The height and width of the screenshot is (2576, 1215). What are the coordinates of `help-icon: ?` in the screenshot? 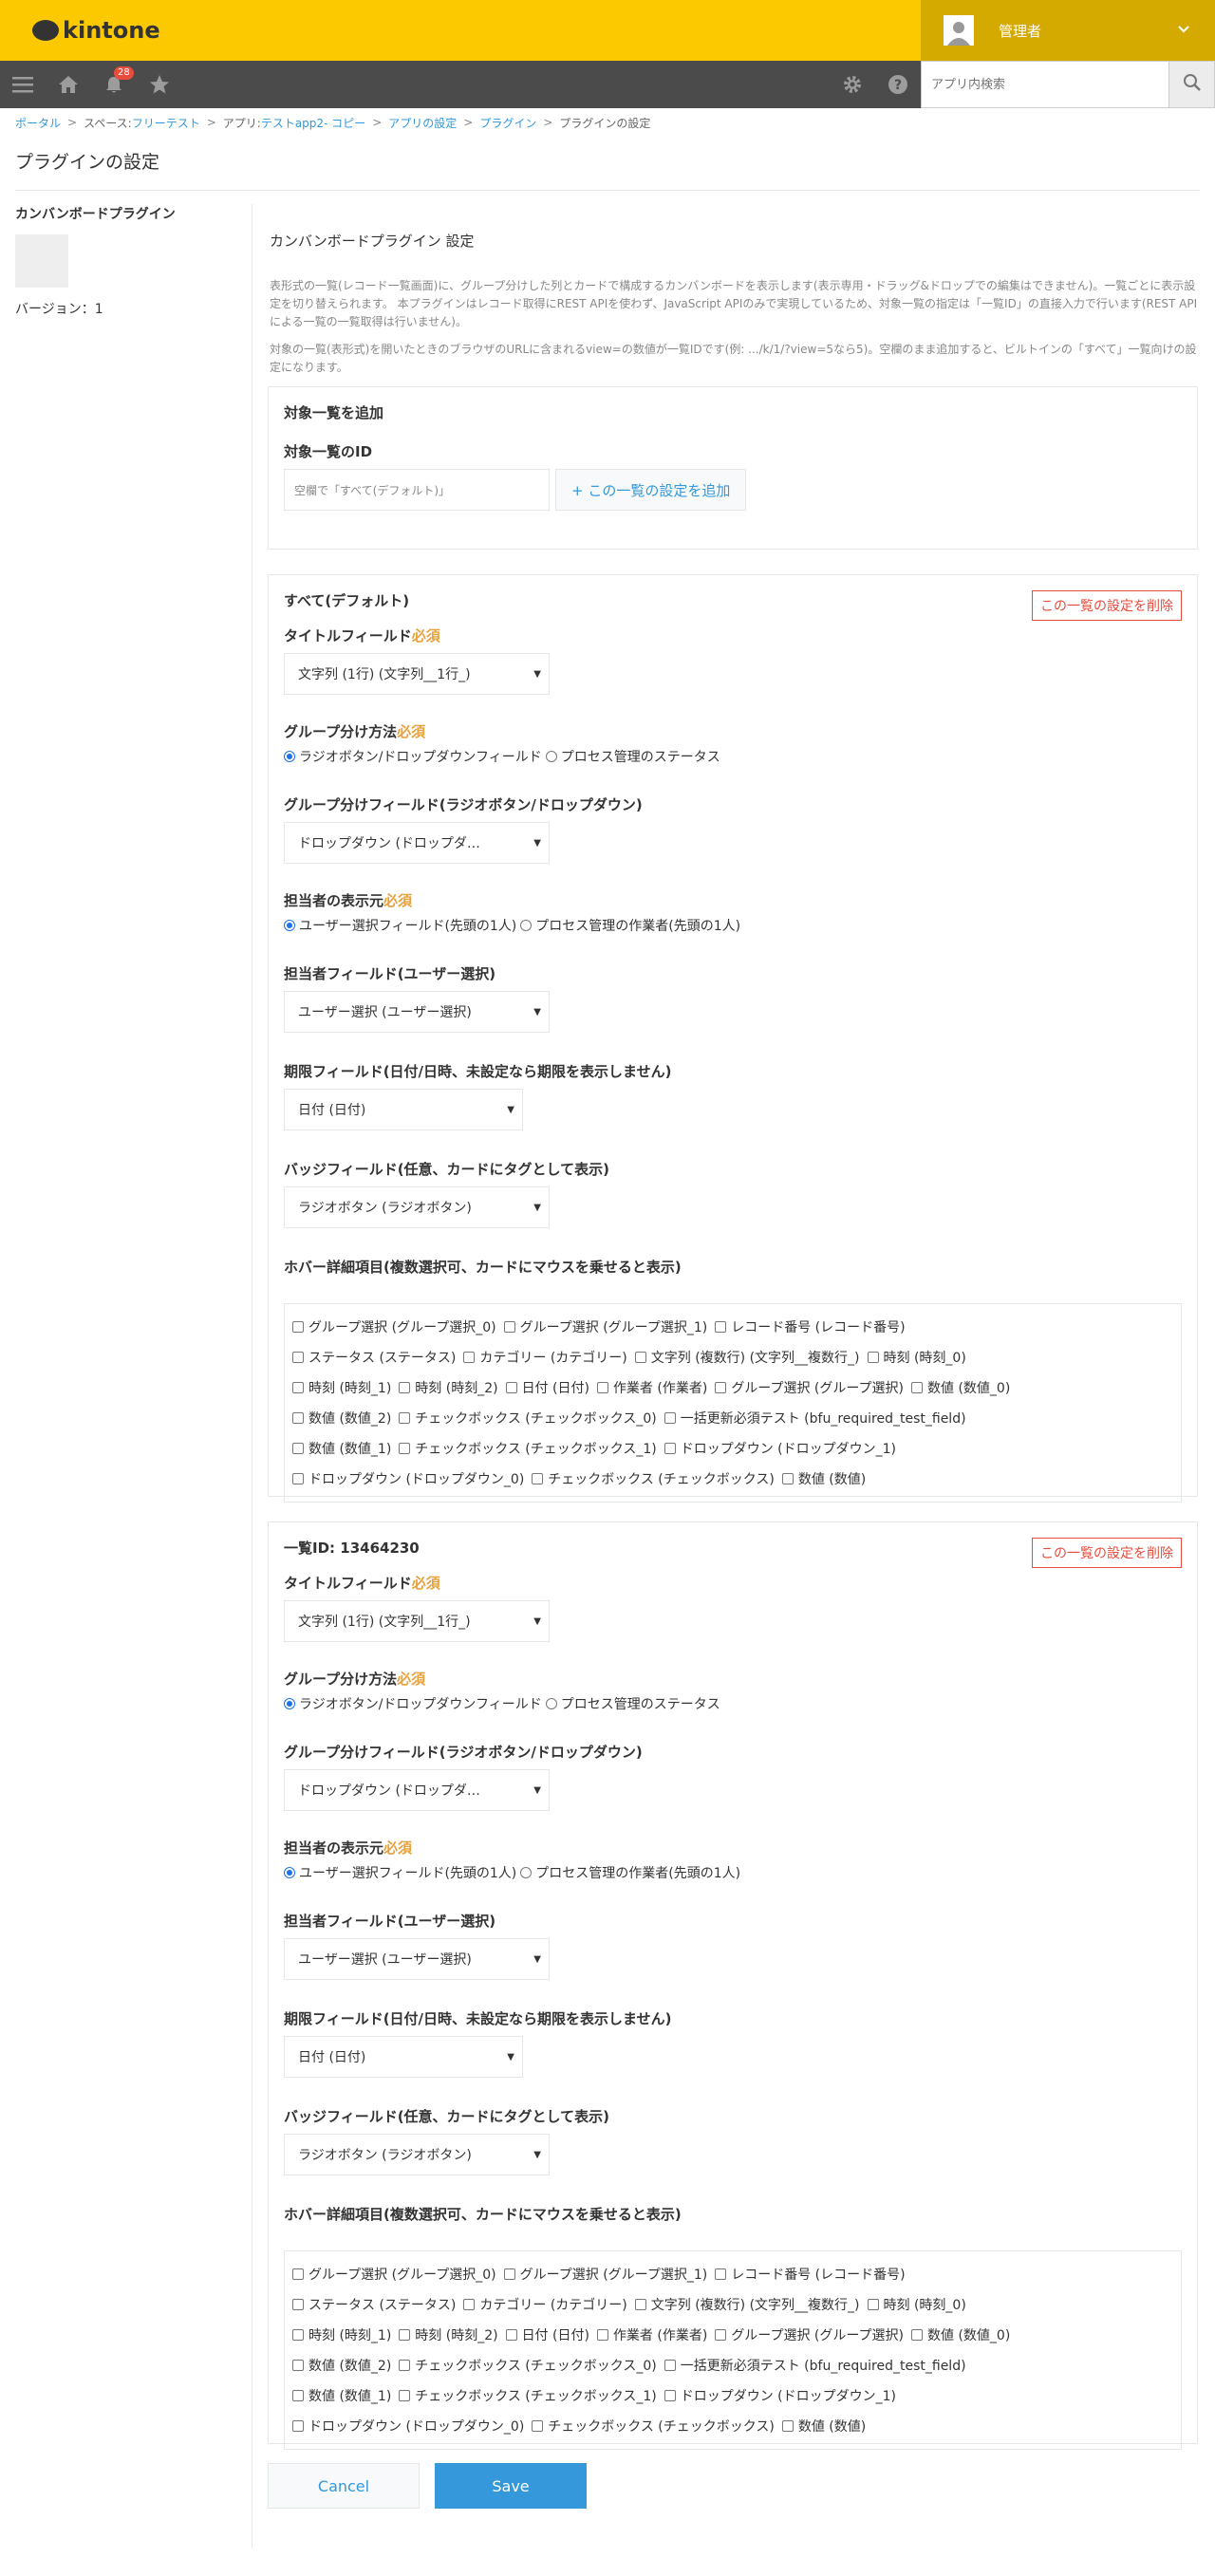 It's located at (898, 85).